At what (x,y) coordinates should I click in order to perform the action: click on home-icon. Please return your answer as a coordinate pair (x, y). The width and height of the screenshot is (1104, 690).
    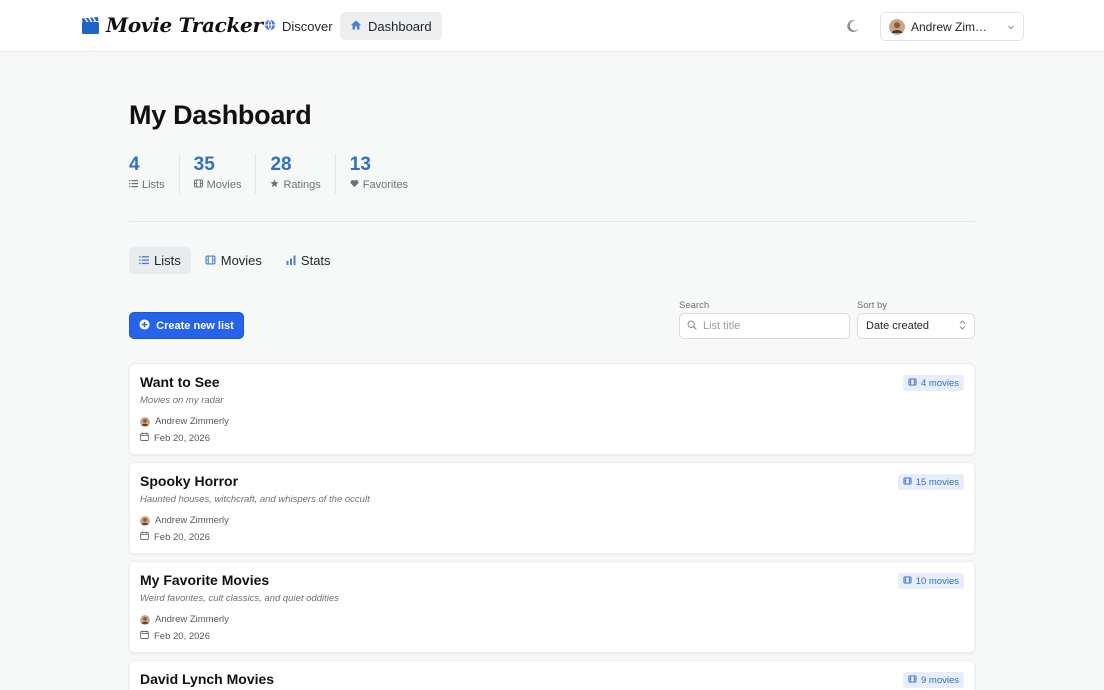
    Looking at the image, I should click on (356, 26).